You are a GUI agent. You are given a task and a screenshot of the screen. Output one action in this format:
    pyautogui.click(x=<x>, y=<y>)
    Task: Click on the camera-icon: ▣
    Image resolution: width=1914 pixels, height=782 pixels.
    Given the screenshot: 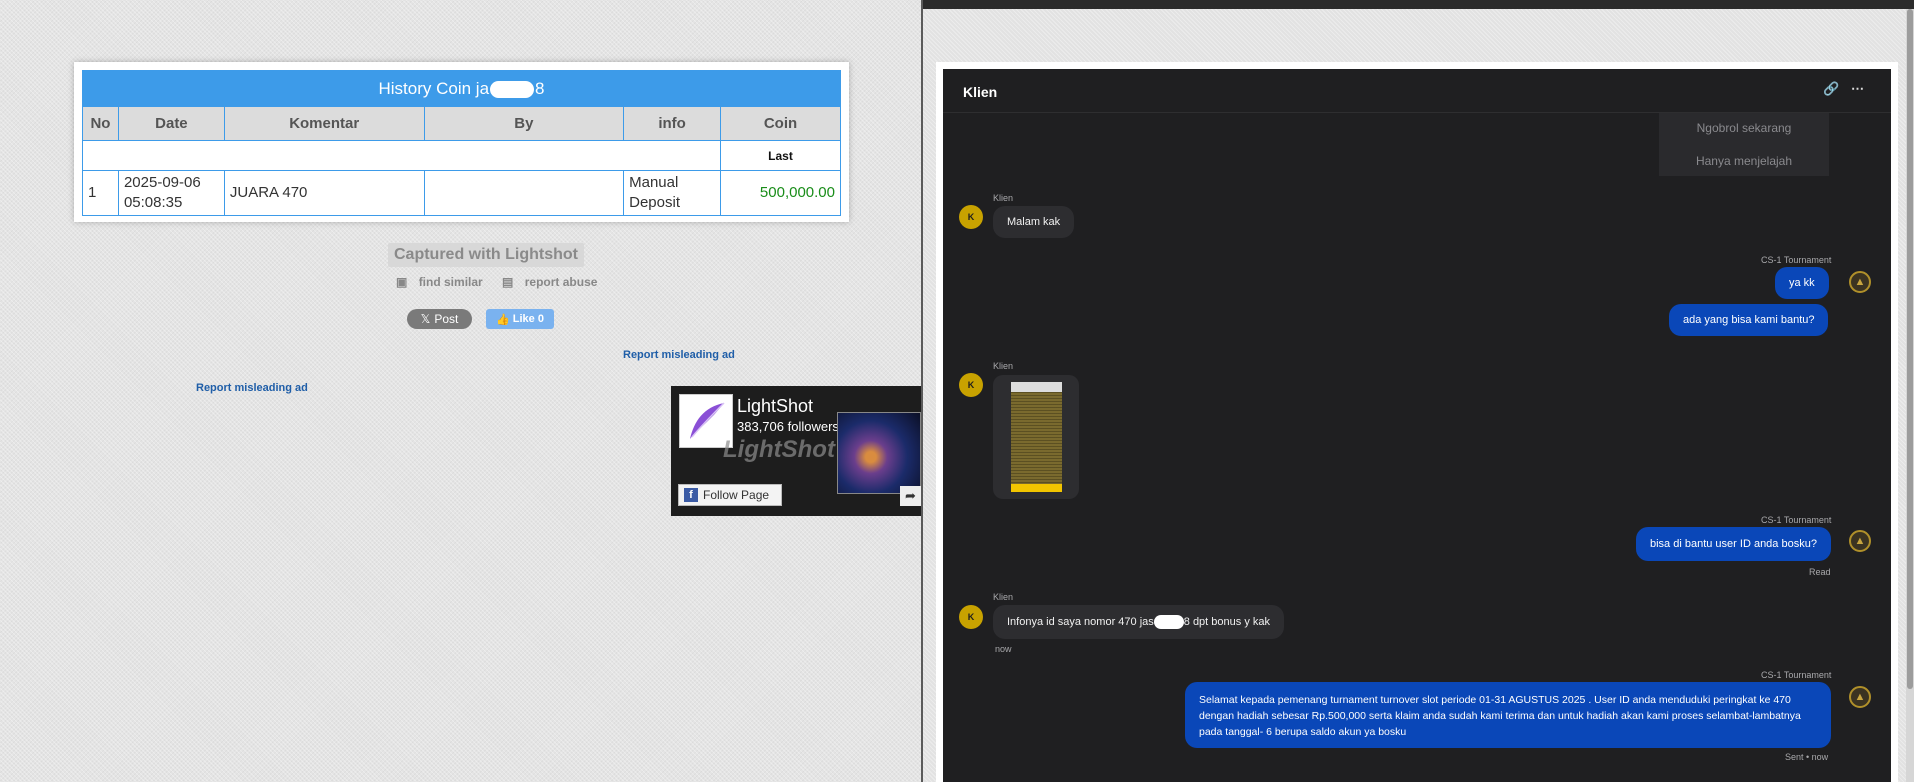 What is the action you would take?
    pyautogui.click(x=402, y=282)
    